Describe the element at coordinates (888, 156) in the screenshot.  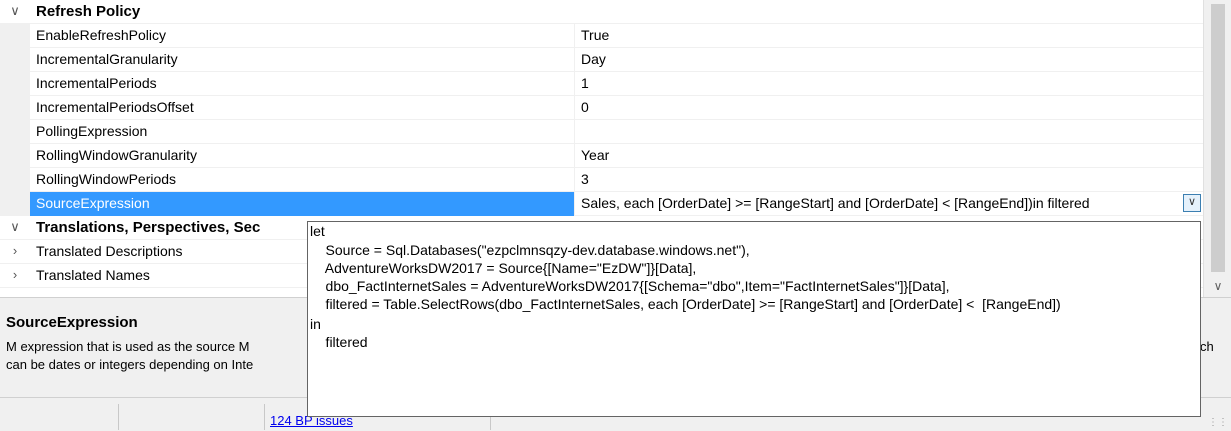
I see `property-value: Year` at that location.